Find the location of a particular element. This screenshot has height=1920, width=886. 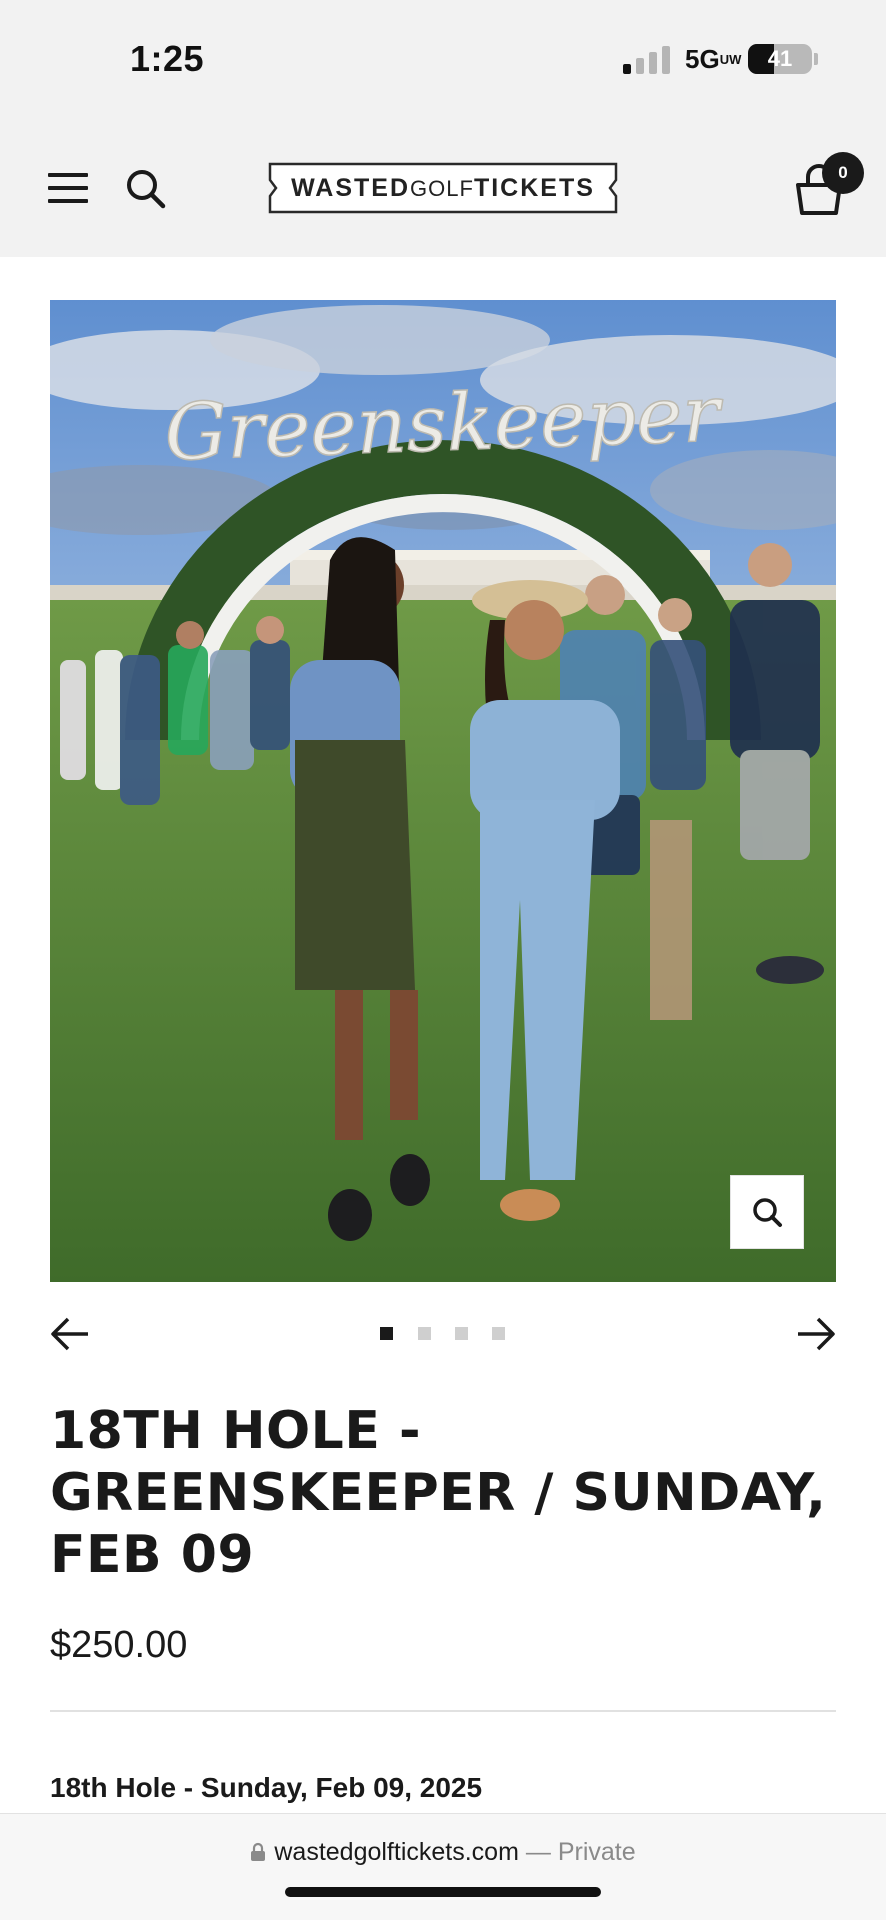

network-indicator: 5GUW is located at coordinates (713, 59).